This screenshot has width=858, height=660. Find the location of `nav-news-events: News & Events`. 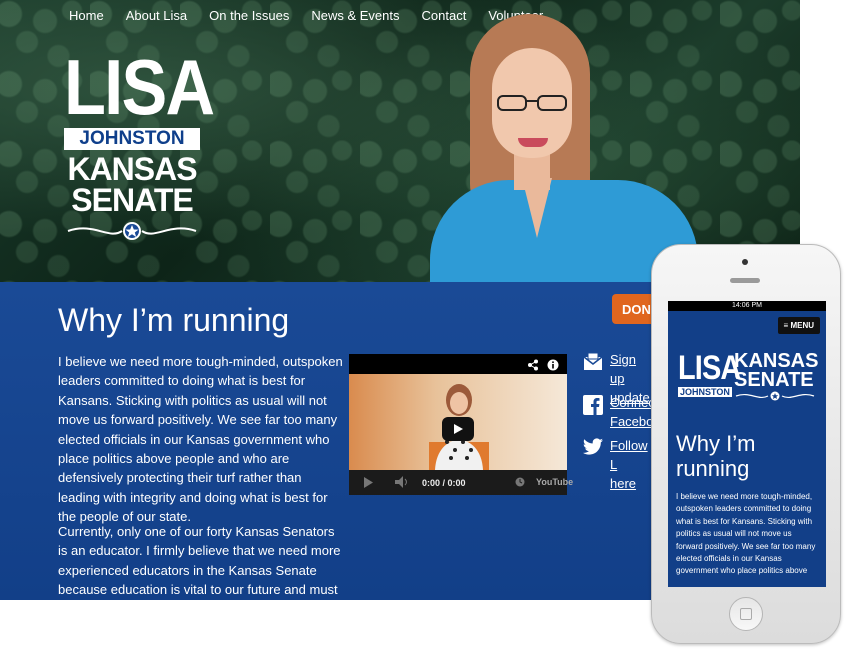

nav-news-events: News & Events is located at coordinates (355, 15).